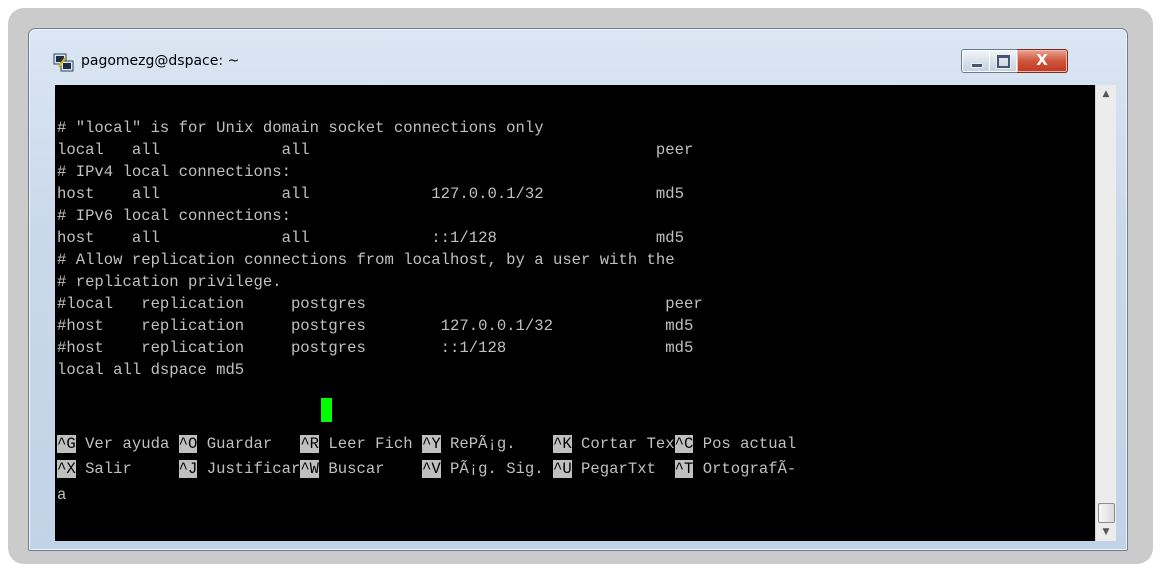 This screenshot has width=1161, height=572. Describe the element at coordinates (1106, 532) in the screenshot. I see `scroll-down-icon: ▼` at that location.